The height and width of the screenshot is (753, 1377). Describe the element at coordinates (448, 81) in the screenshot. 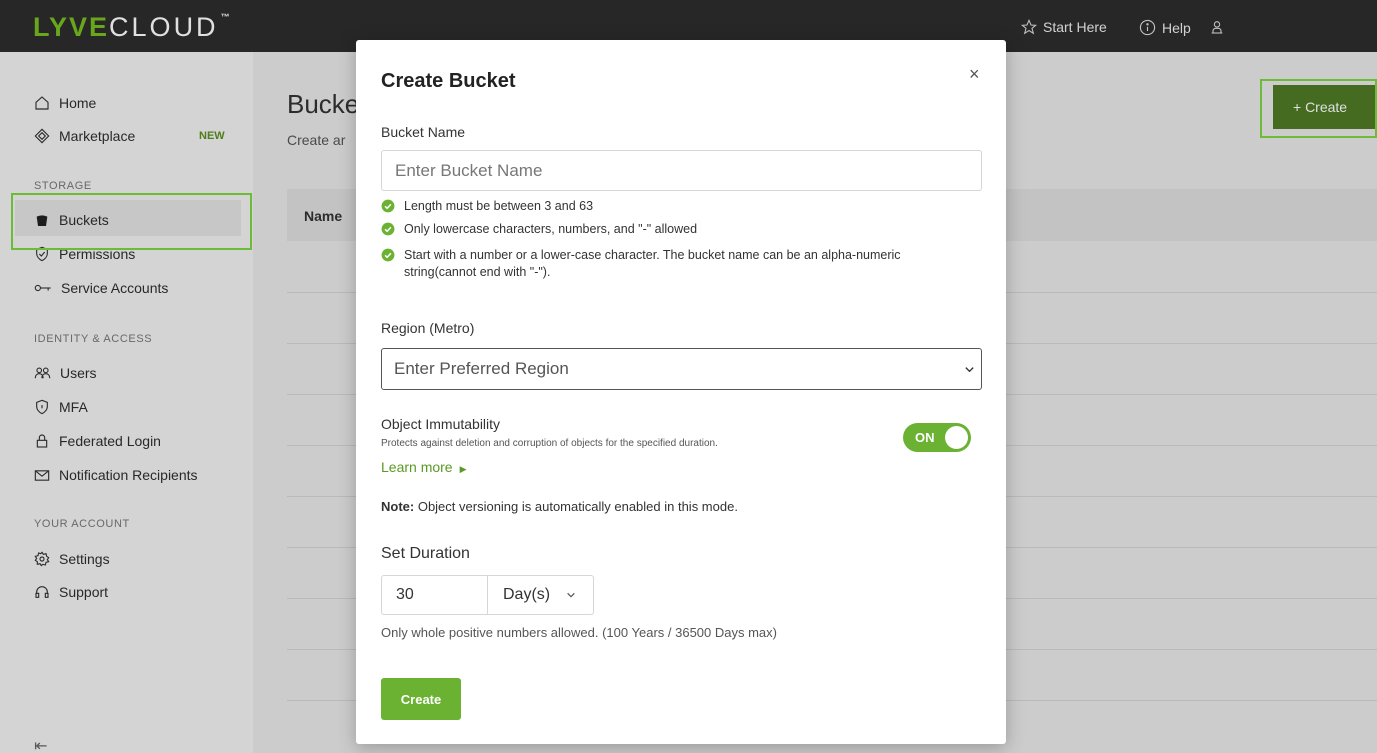

I see `modal-title: Create Bucket` at that location.